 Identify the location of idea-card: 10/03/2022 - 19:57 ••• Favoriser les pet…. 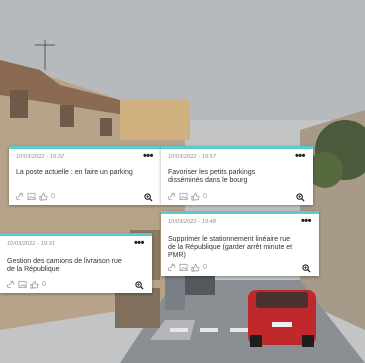
(237, 175).